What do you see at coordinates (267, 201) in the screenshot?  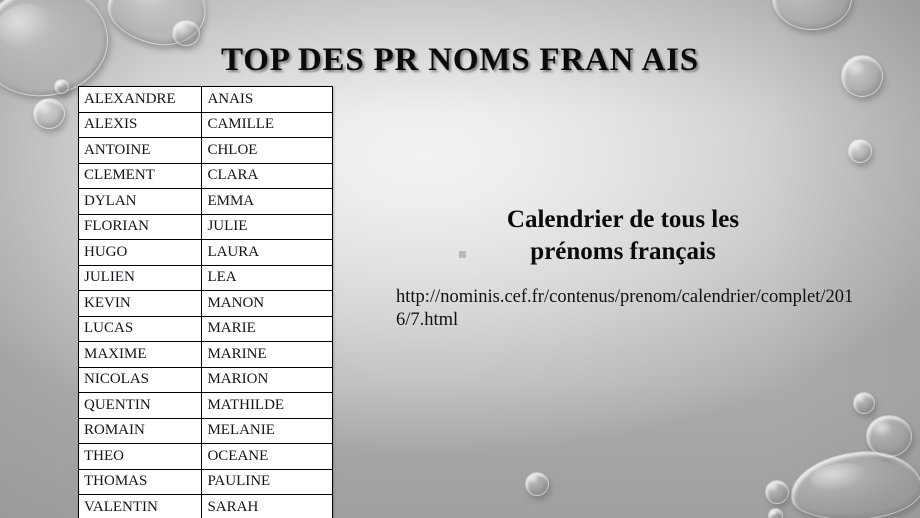 I see `table-cell-female-name: EMMA` at bounding box center [267, 201].